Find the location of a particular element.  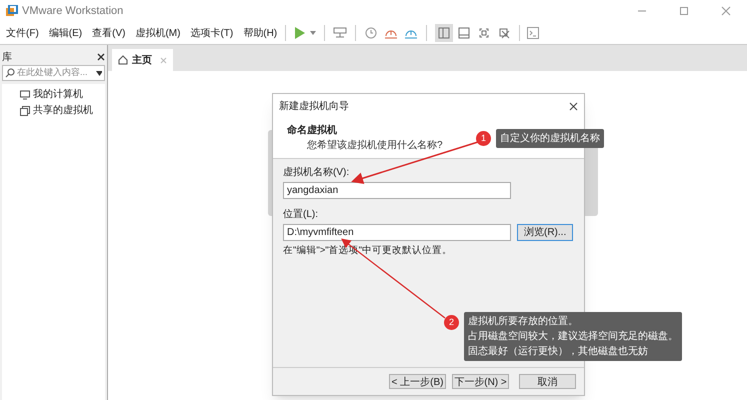

back-button: < 上一步(B) is located at coordinates (417, 381).